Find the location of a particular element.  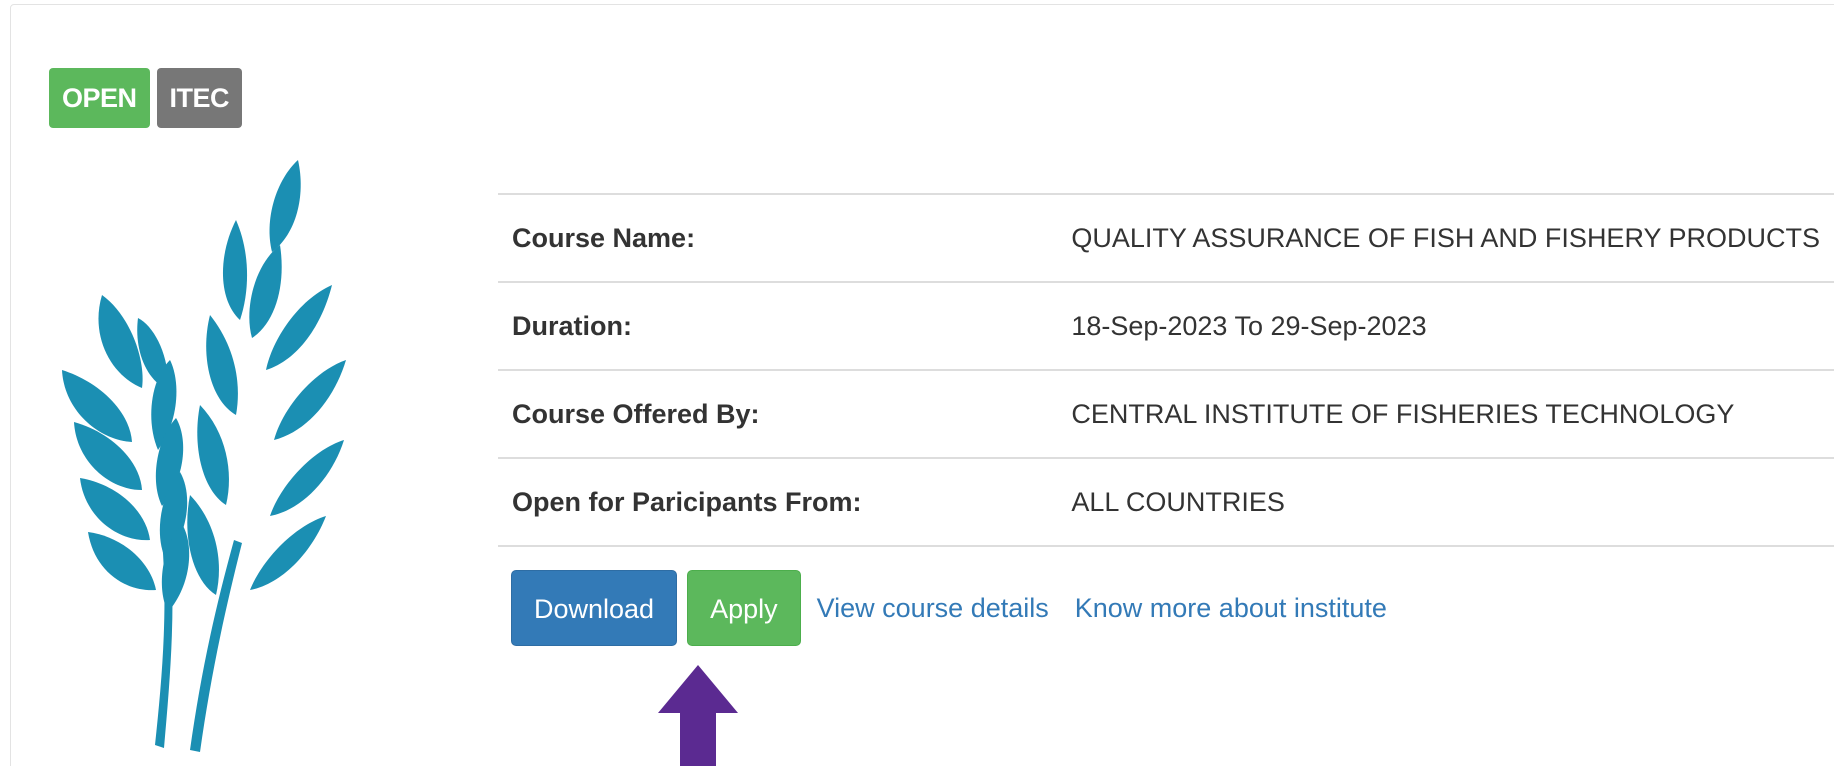

course-name-label: Course Name: is located at coordinates (604, 237).